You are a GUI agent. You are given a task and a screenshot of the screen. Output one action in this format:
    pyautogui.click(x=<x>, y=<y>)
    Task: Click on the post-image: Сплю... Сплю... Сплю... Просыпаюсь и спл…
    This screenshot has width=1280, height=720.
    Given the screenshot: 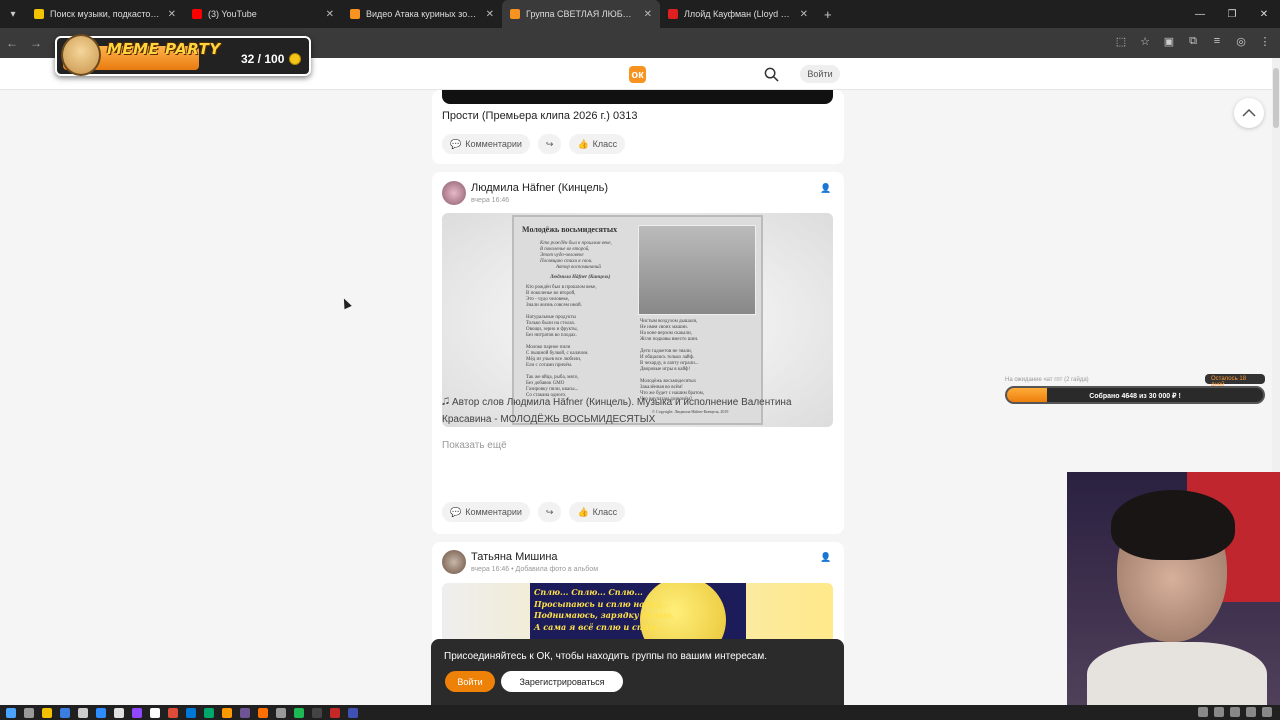 What is the action you would take?
    pyautogui.click(x=637, y=613)
    